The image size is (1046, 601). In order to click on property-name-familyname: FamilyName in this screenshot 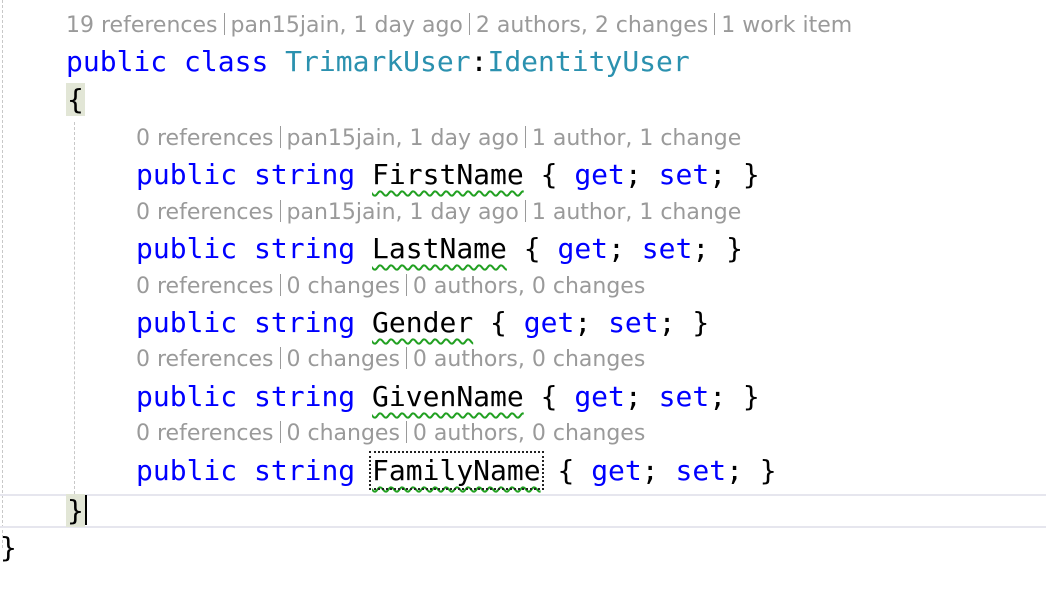, I will do `click(456, 470)`.